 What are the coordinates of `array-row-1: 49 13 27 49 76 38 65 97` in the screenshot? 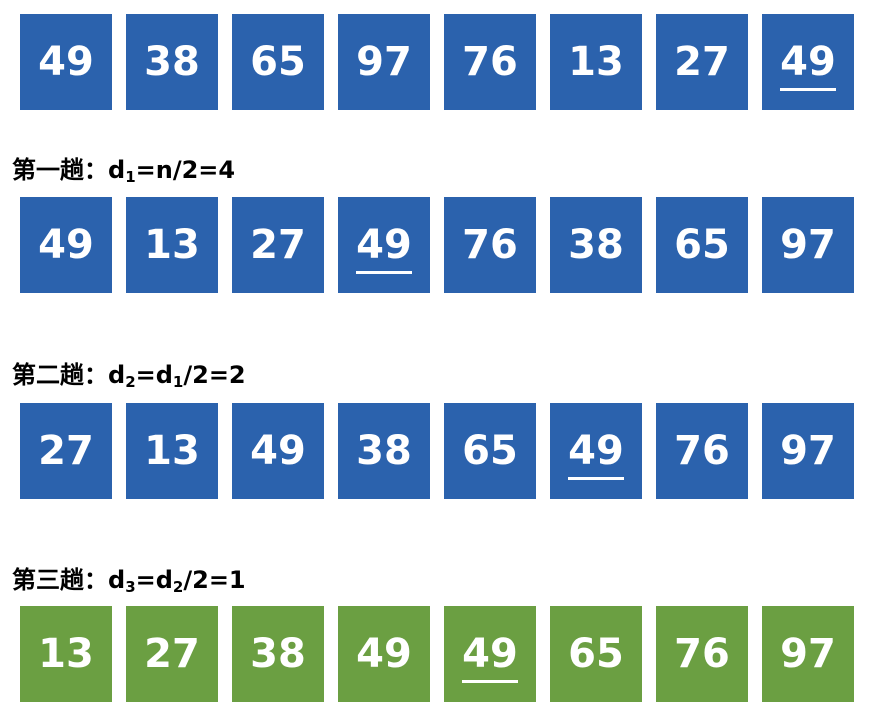 It's located at (438, 245).